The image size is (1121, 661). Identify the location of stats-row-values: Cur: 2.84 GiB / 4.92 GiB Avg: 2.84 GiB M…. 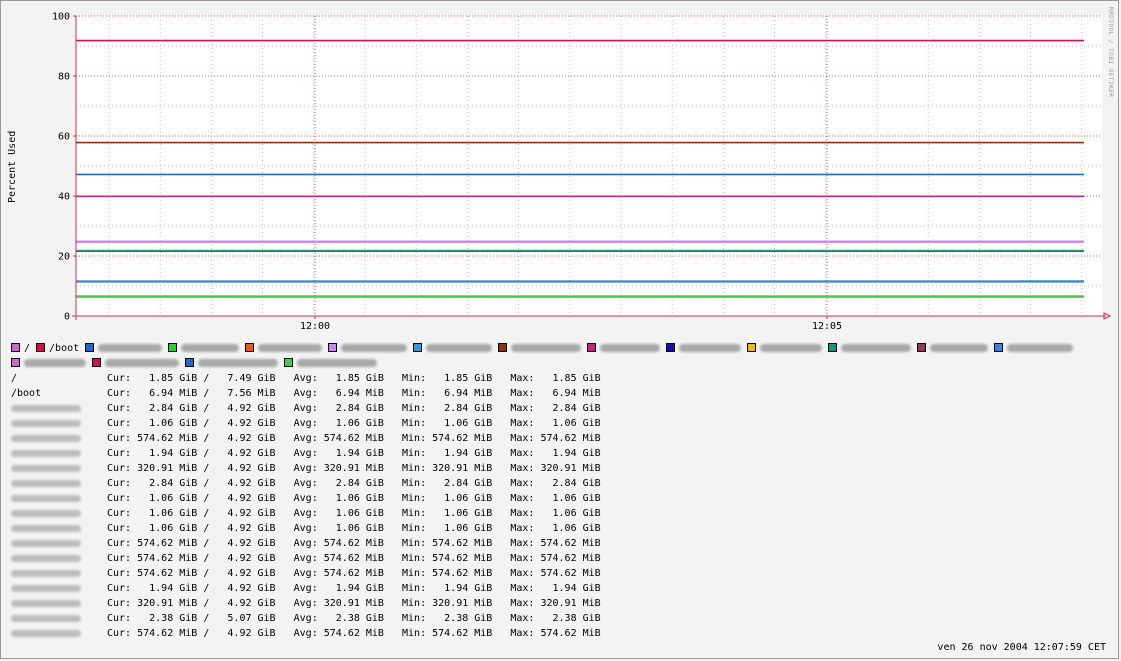
(354, 483).